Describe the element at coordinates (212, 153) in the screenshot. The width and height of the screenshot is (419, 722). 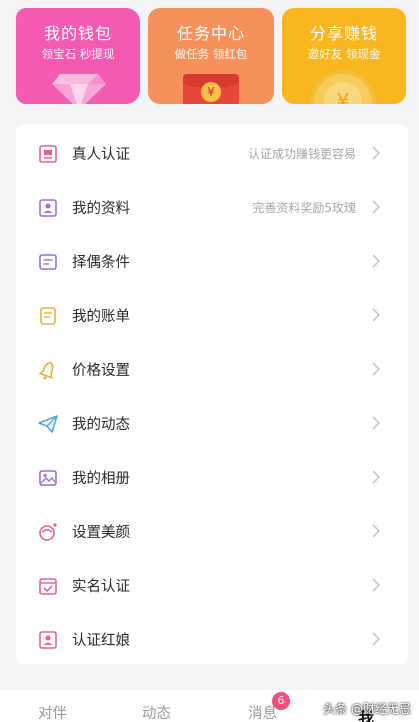
I see `menu-item-real-person-verification: 真人认证 认证成功赚钱更容易` at that location.